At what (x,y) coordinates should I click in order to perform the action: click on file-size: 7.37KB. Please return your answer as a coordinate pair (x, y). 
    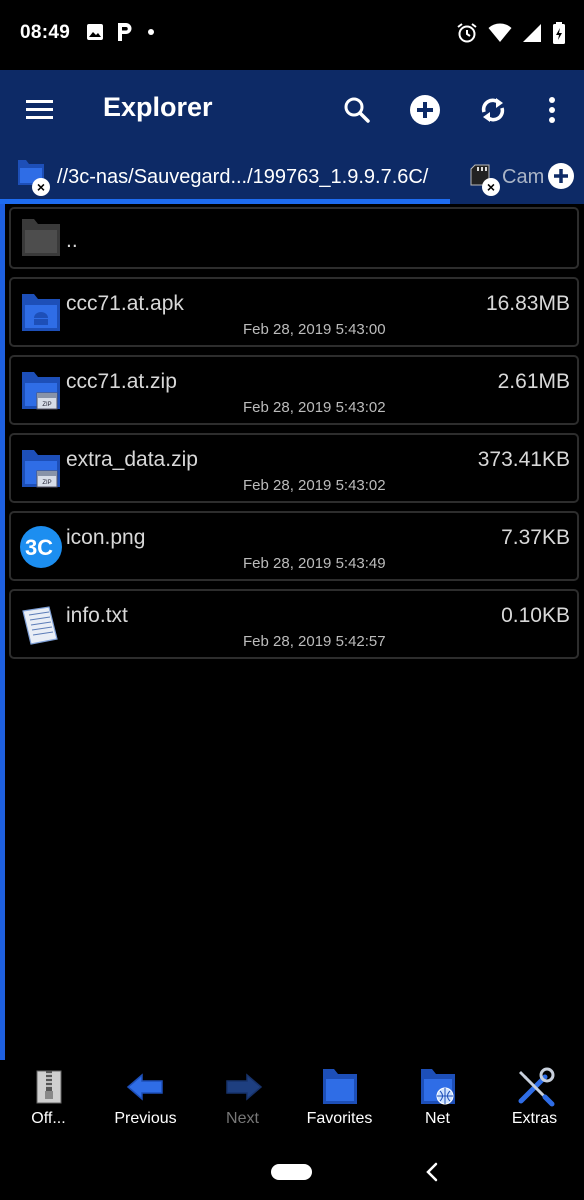
    Looking at the image, I should click on (535, 537).